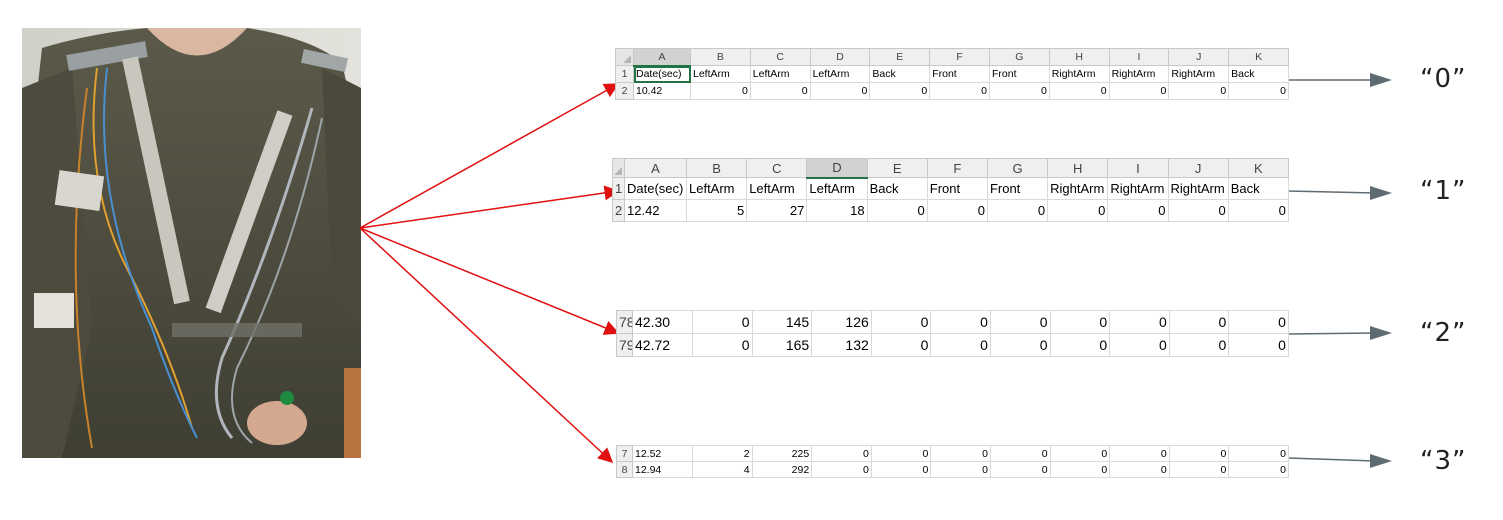  Describe the element at coordinates (662, 57) in the screenshot. I see `col-header: A` at that location.